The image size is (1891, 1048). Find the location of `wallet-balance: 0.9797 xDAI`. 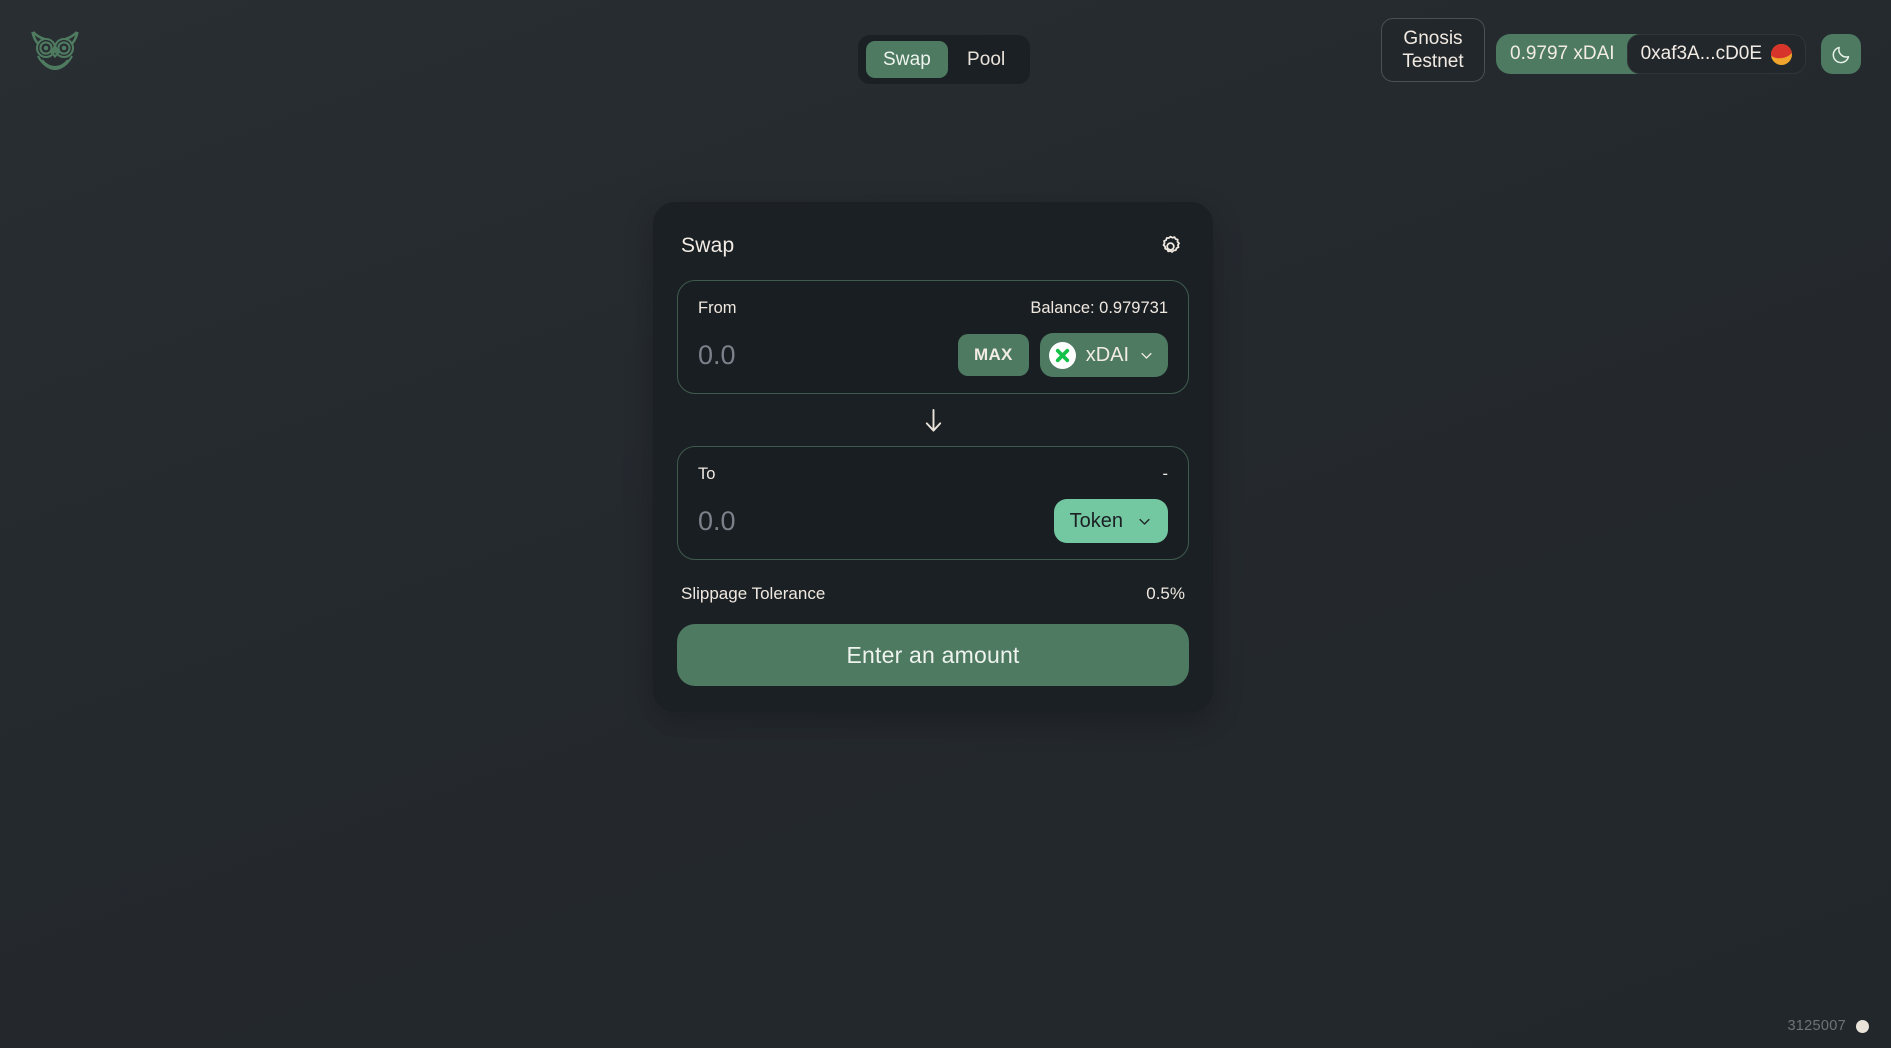

wallet-balance: 0.9797 xDAI is located at coordinates (1562, 53).